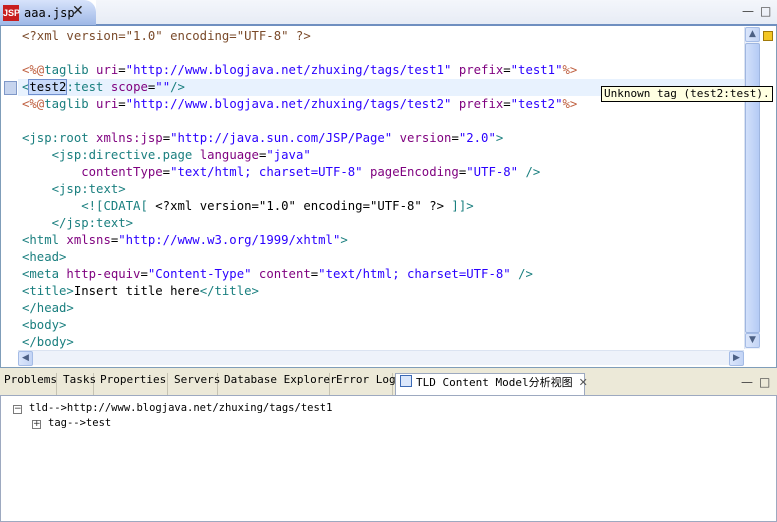 Image resolution: width=777 pixels, height=522 pixels. Describe the element at coordinates (132, 384) in the screenshot. I see `view-tab-properties: Properties` at that location.